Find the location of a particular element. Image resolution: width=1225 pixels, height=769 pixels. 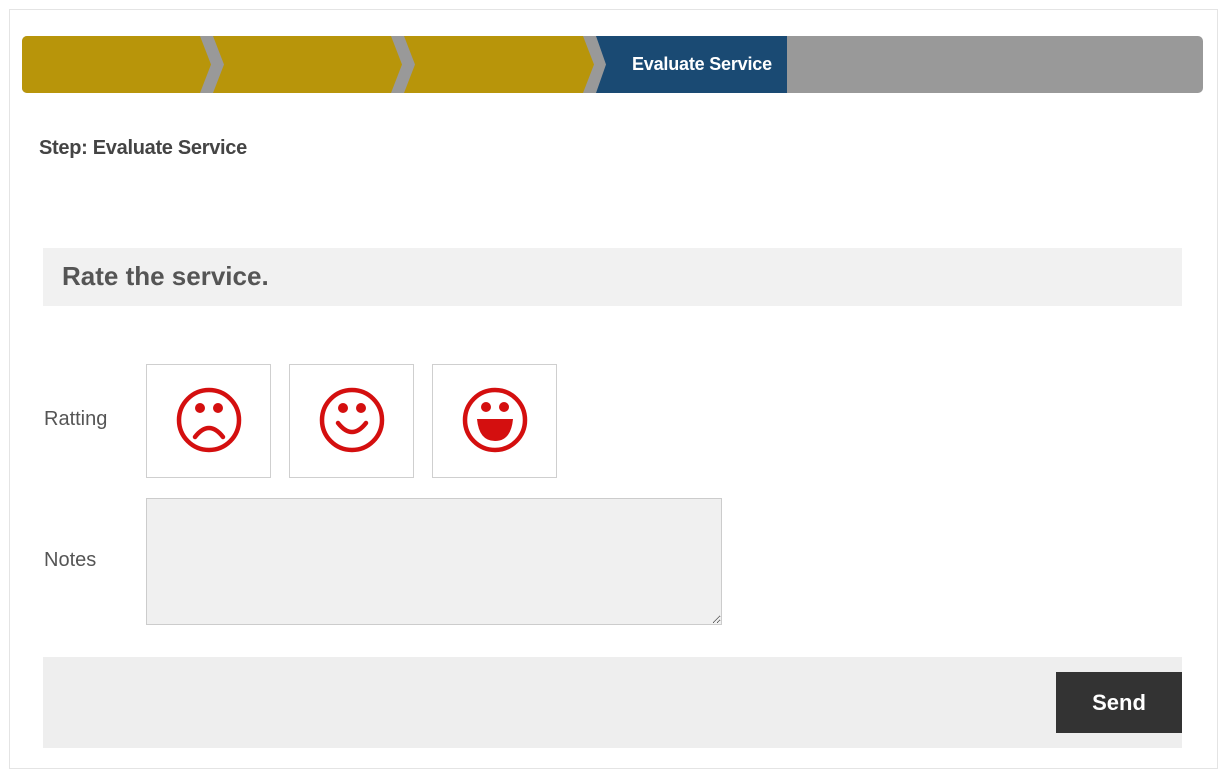

wizard-steps-graphic is located at coordinates (404, 64).